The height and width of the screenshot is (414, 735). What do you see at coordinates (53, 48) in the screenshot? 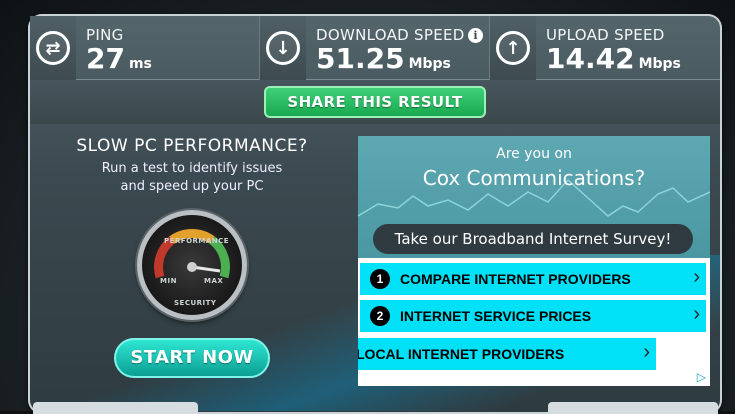
I see `swap-arrows-icon: ⇄` at bounding box center [53, 48].